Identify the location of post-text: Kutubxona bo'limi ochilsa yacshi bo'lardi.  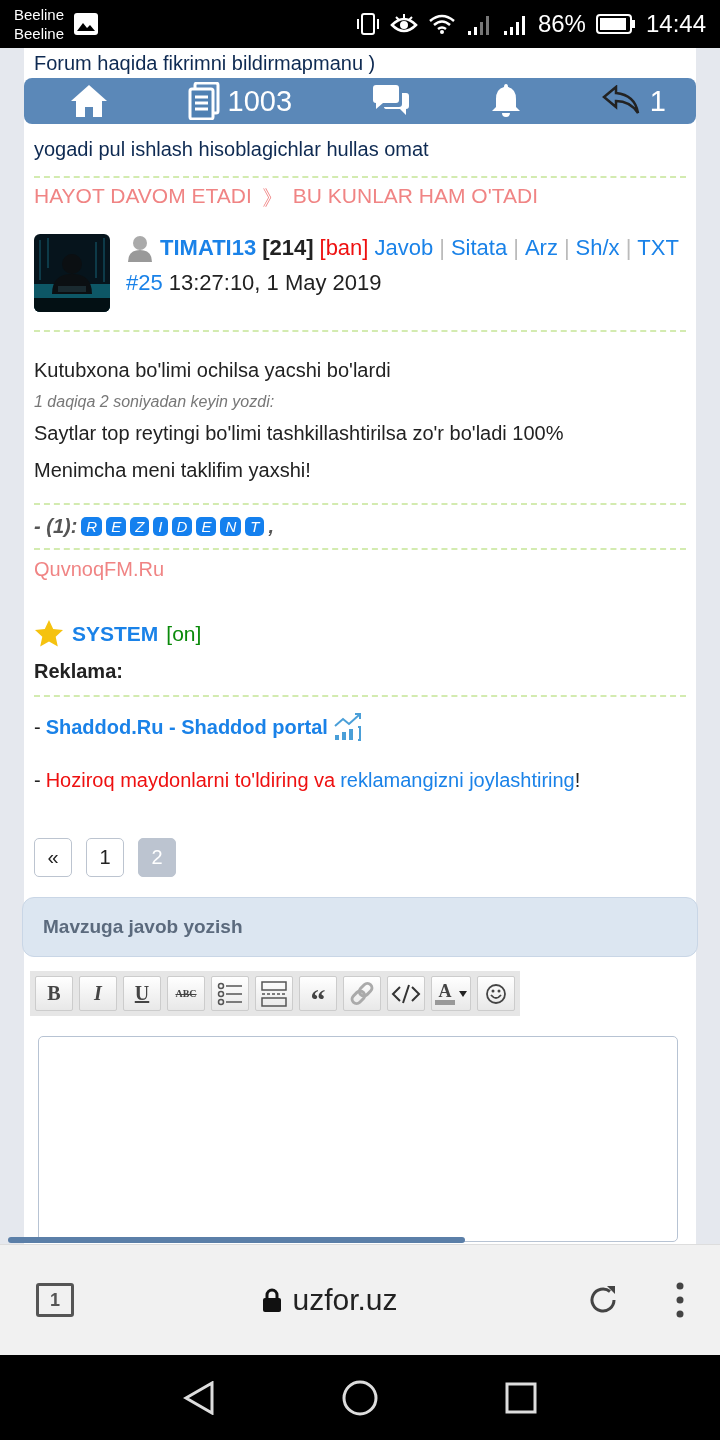
(213, 370).